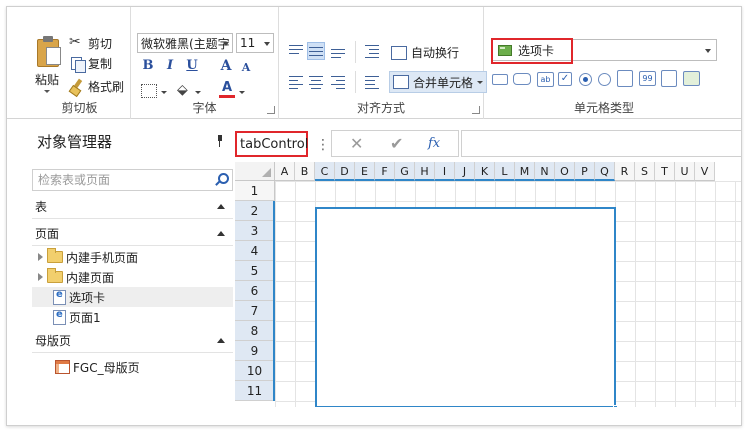 Image resolution: width=748 pixels, height=432 pixels. What do you see at coordinates (170, 66) in the screenshot?
I see `italic-button: I` at bounding box center [170, 66].